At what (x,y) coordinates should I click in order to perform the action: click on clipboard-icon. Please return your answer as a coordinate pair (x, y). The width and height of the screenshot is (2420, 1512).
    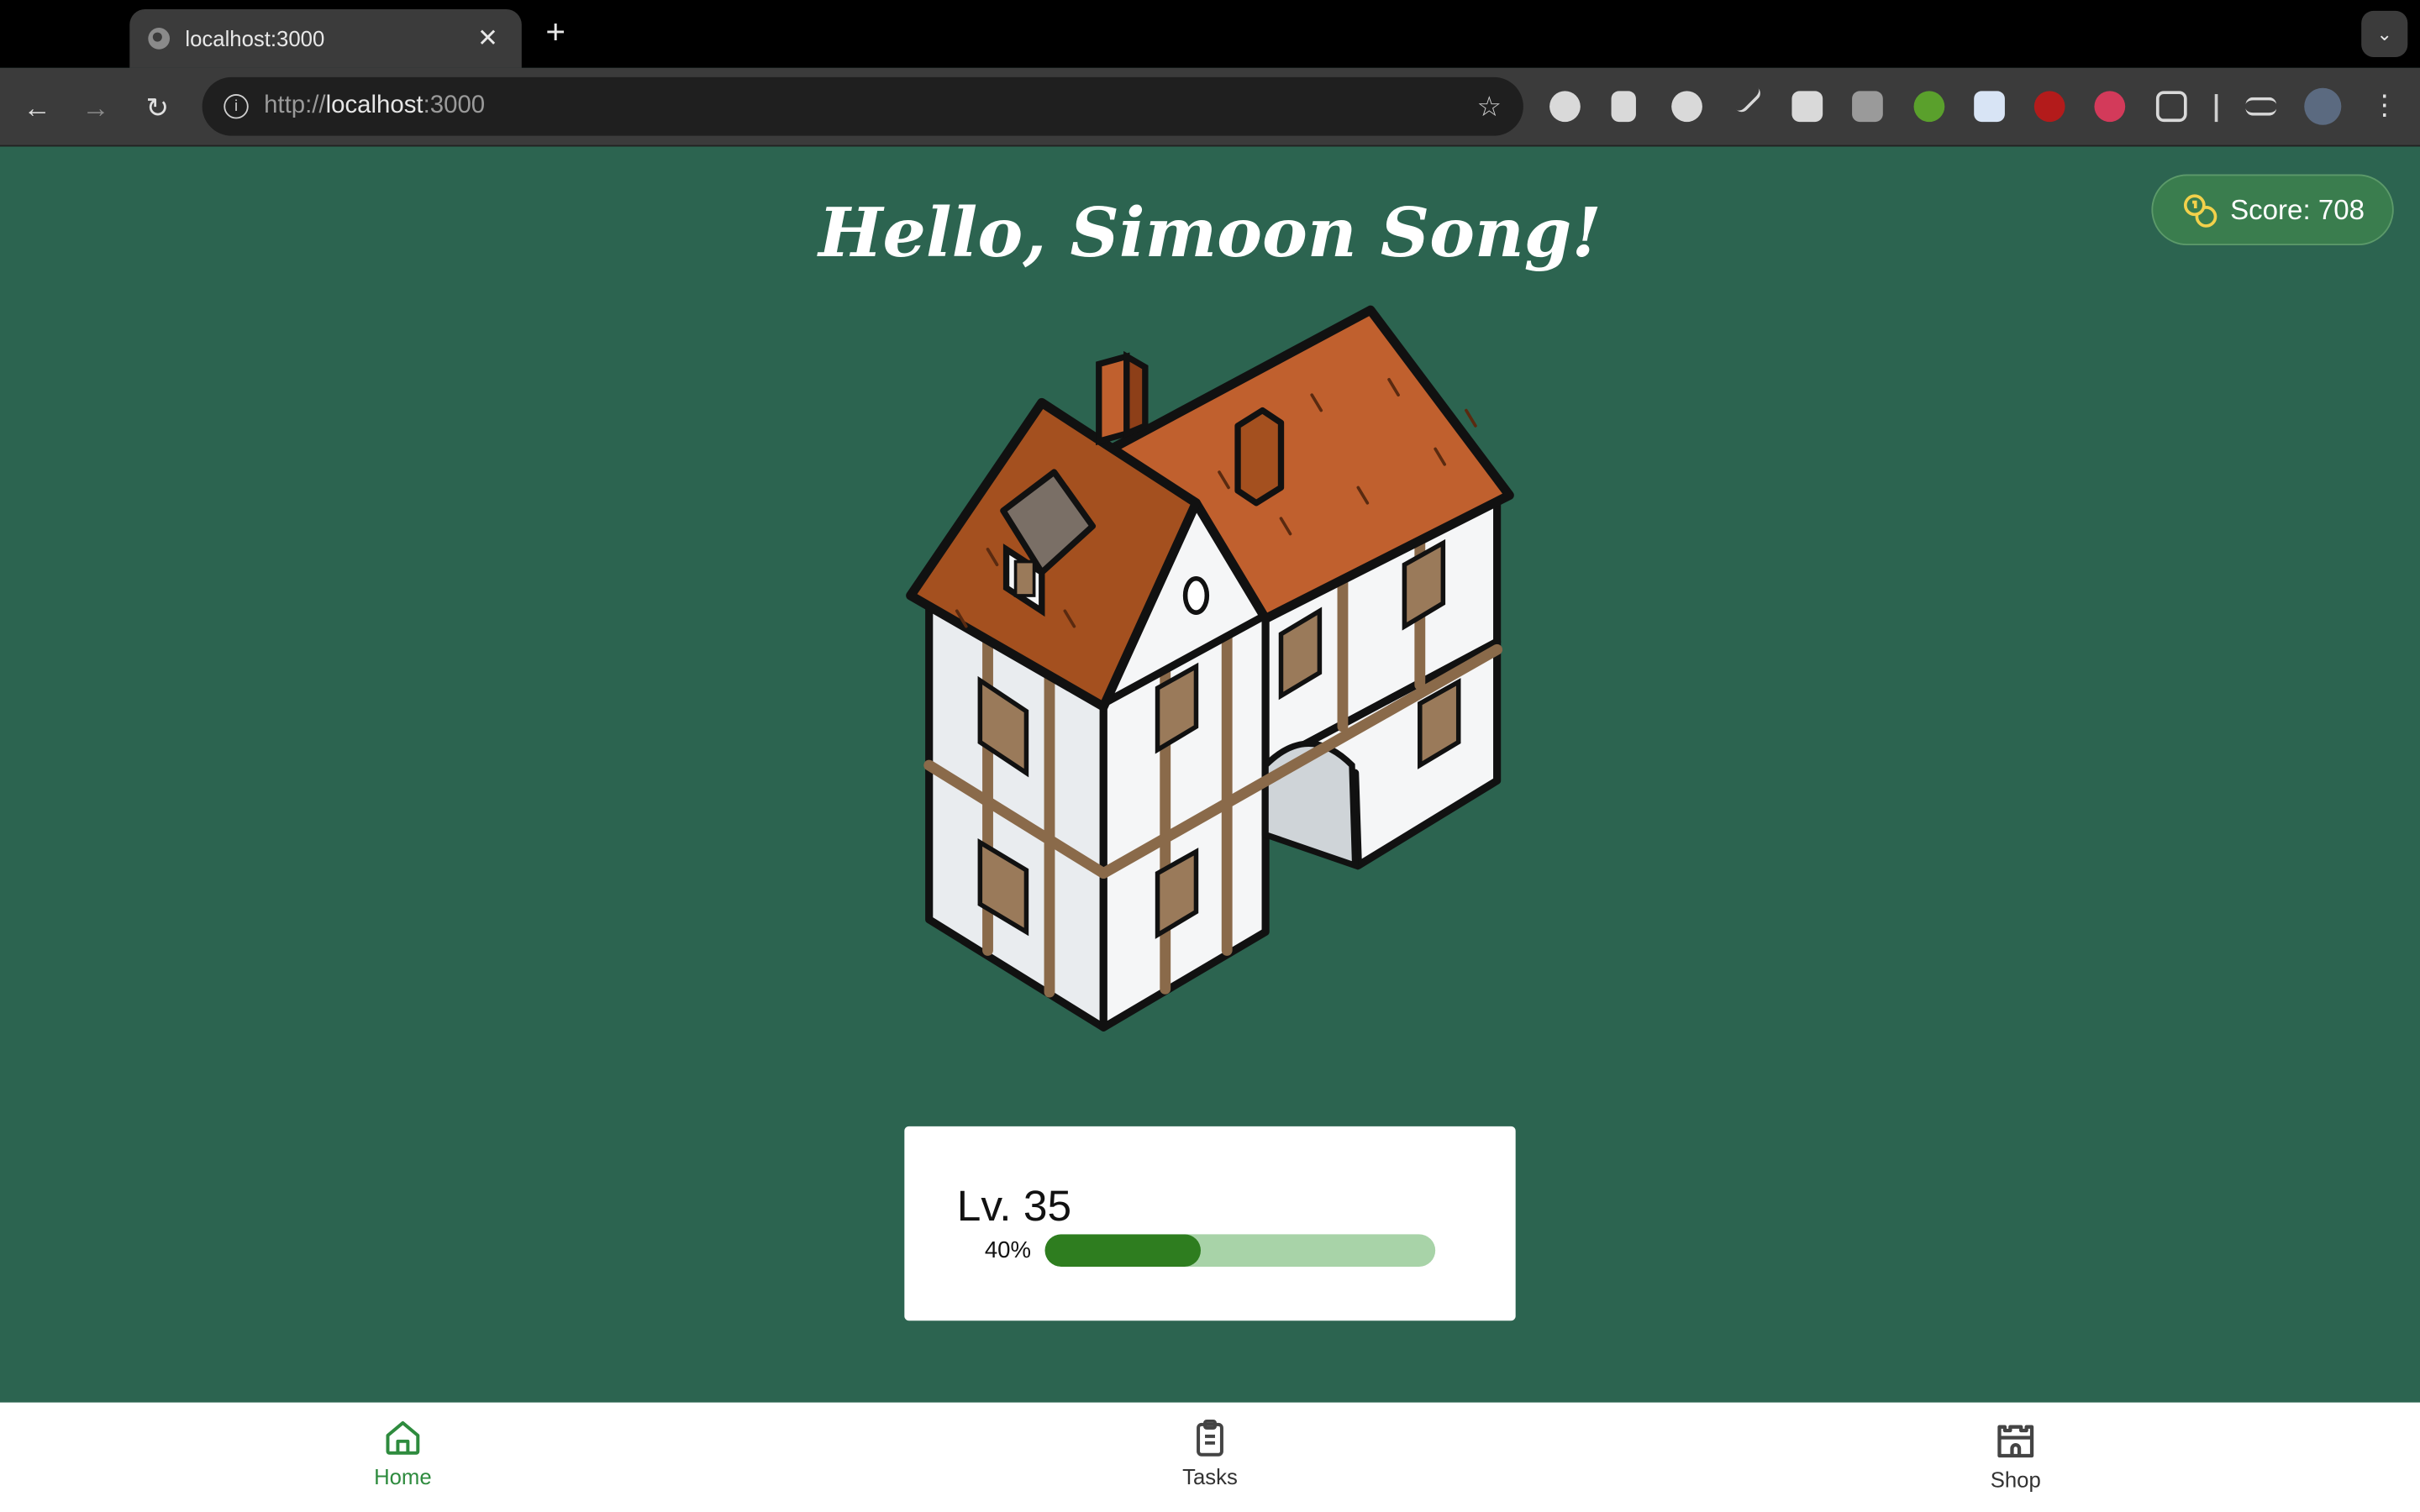
    Looking at the image, I should click on (1210, 1438).